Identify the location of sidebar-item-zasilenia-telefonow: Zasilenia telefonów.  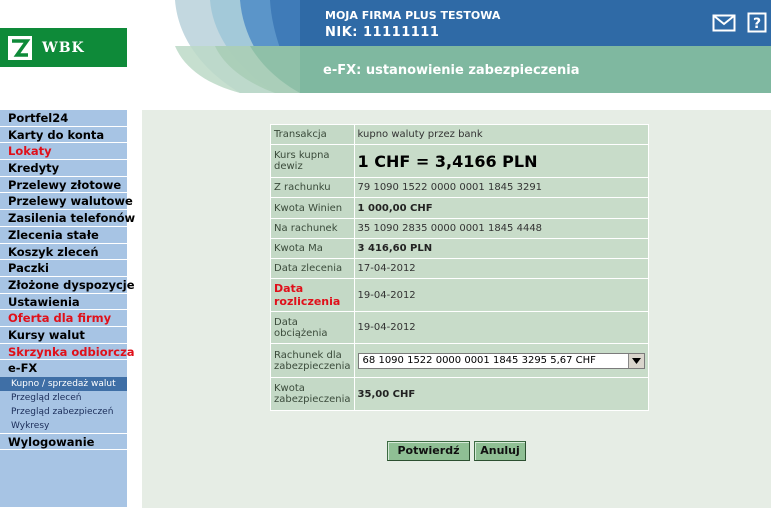
(67, 218).